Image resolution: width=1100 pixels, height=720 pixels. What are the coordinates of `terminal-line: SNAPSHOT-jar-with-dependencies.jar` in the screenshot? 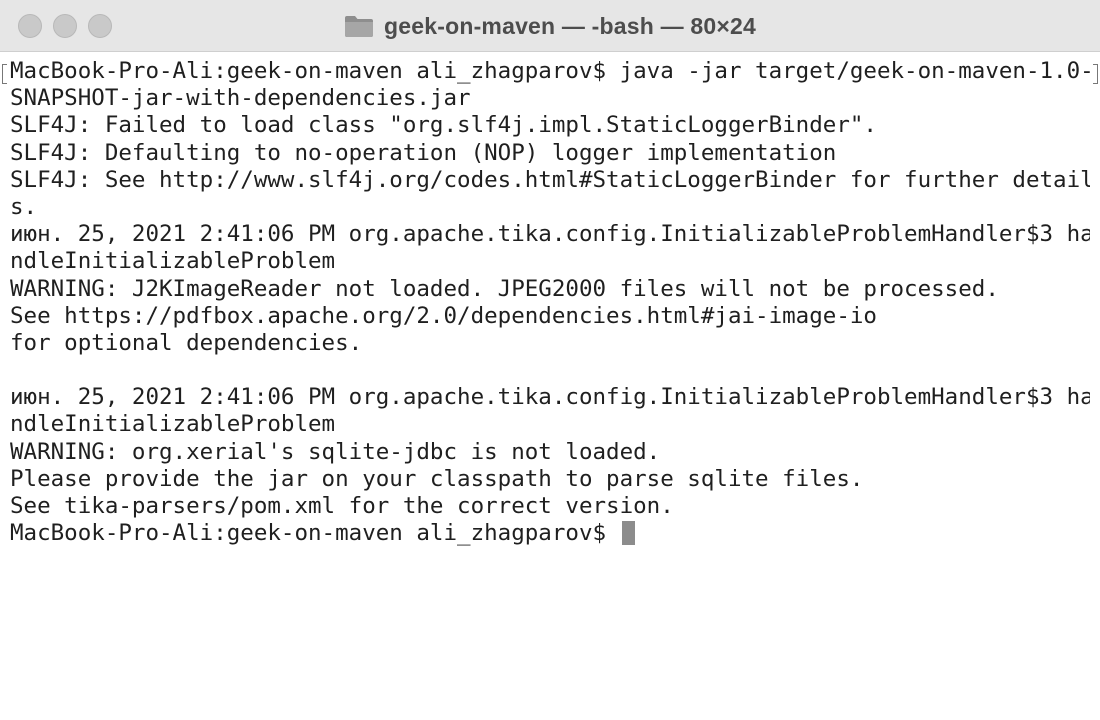 It's located at (240, 98).